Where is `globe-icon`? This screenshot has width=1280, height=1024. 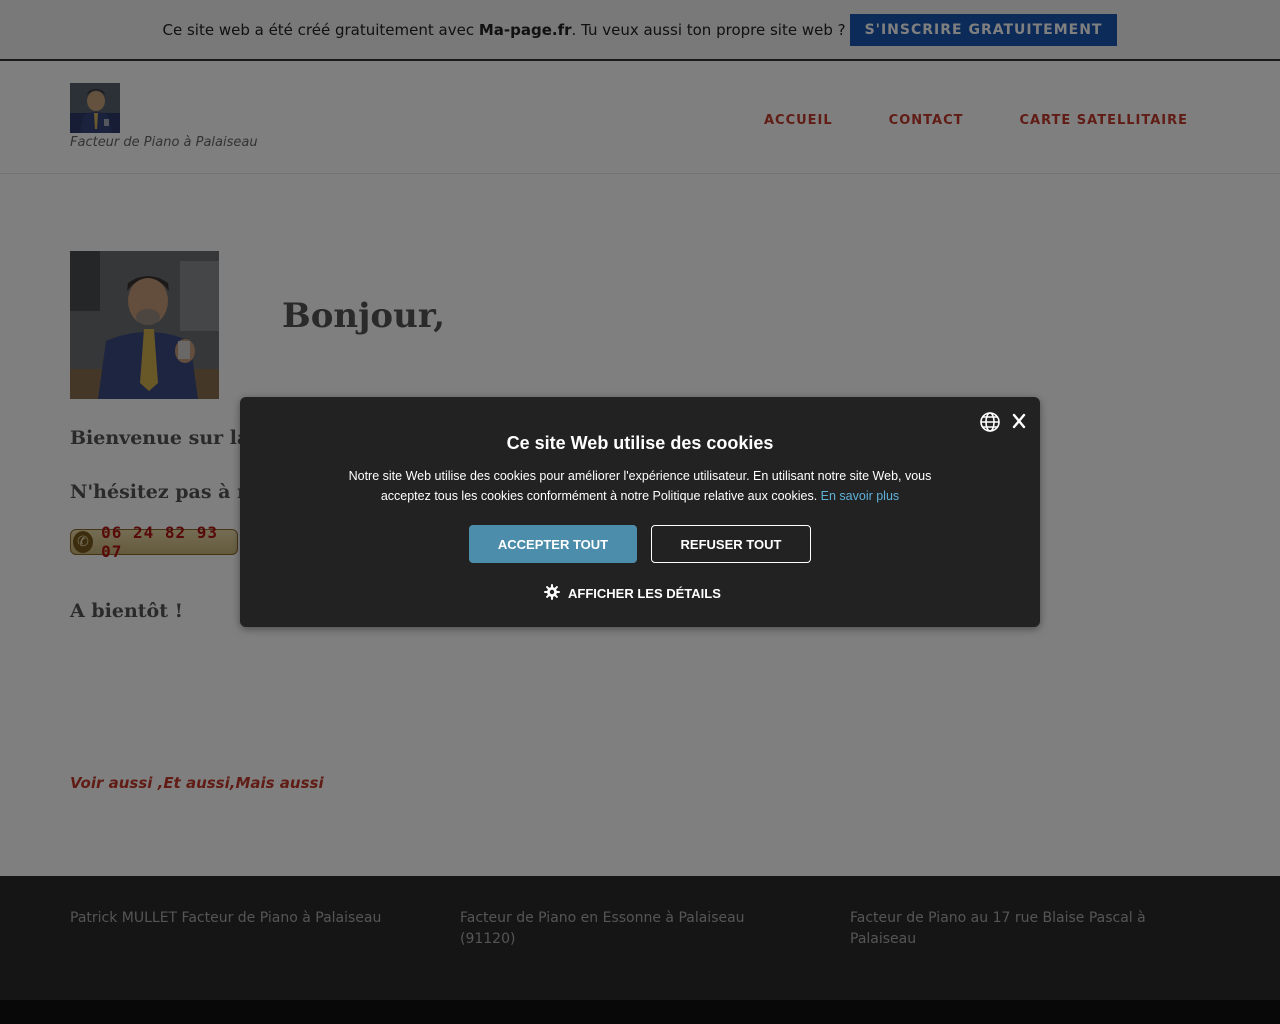
globe-icon is located at coordinates (990, 422).